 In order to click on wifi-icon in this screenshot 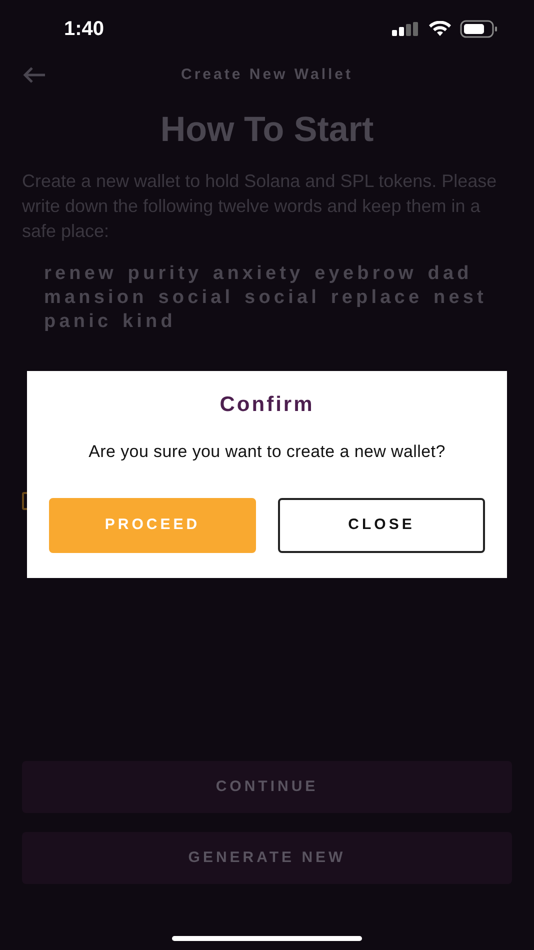, I will do `click(440, 29)`.